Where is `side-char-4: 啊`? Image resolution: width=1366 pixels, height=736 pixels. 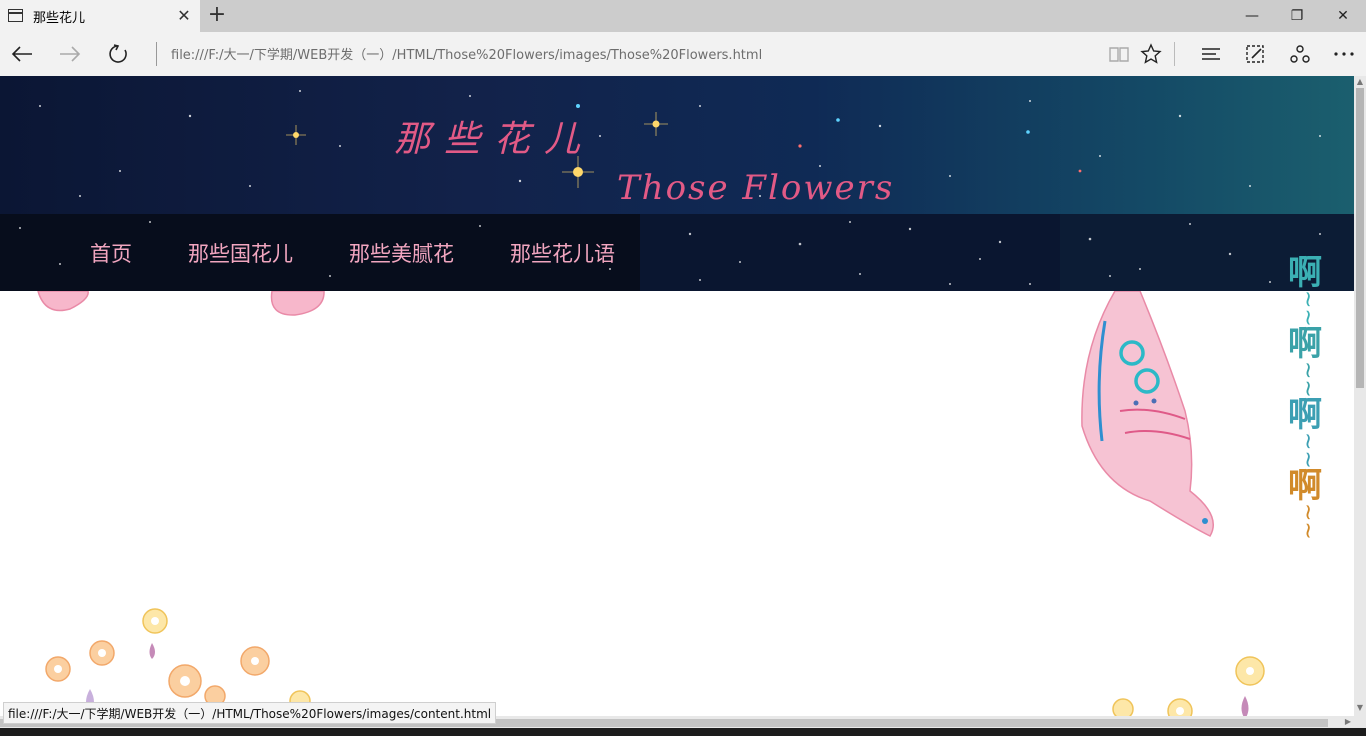 side-char-4: 啊 is located at coordinates (1305, 485).